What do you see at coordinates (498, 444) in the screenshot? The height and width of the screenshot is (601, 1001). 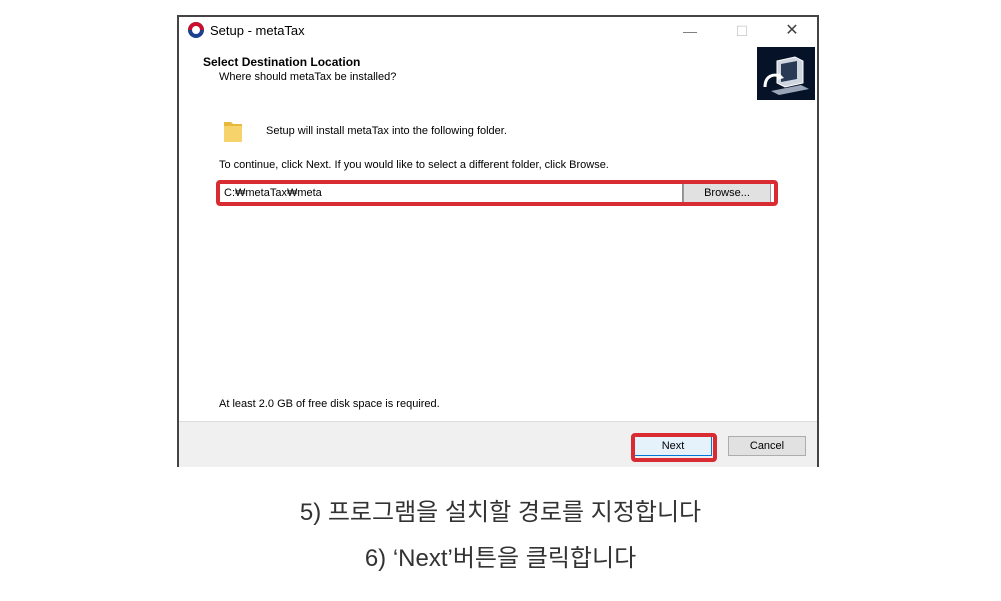 I see `wizard-footer: Next Cancel` at bounding box center [498, 444].